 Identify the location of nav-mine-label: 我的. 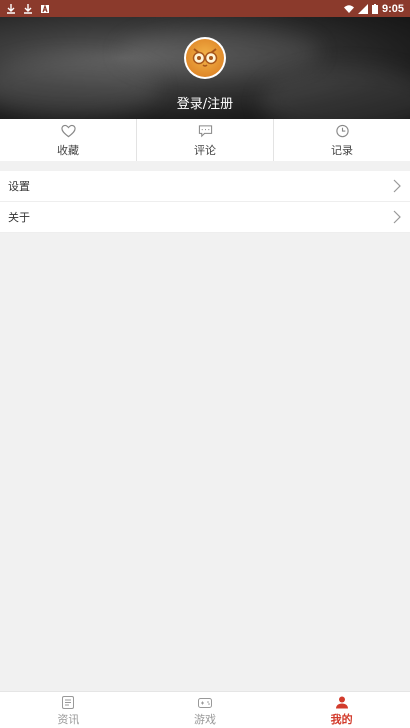
(341, 719).